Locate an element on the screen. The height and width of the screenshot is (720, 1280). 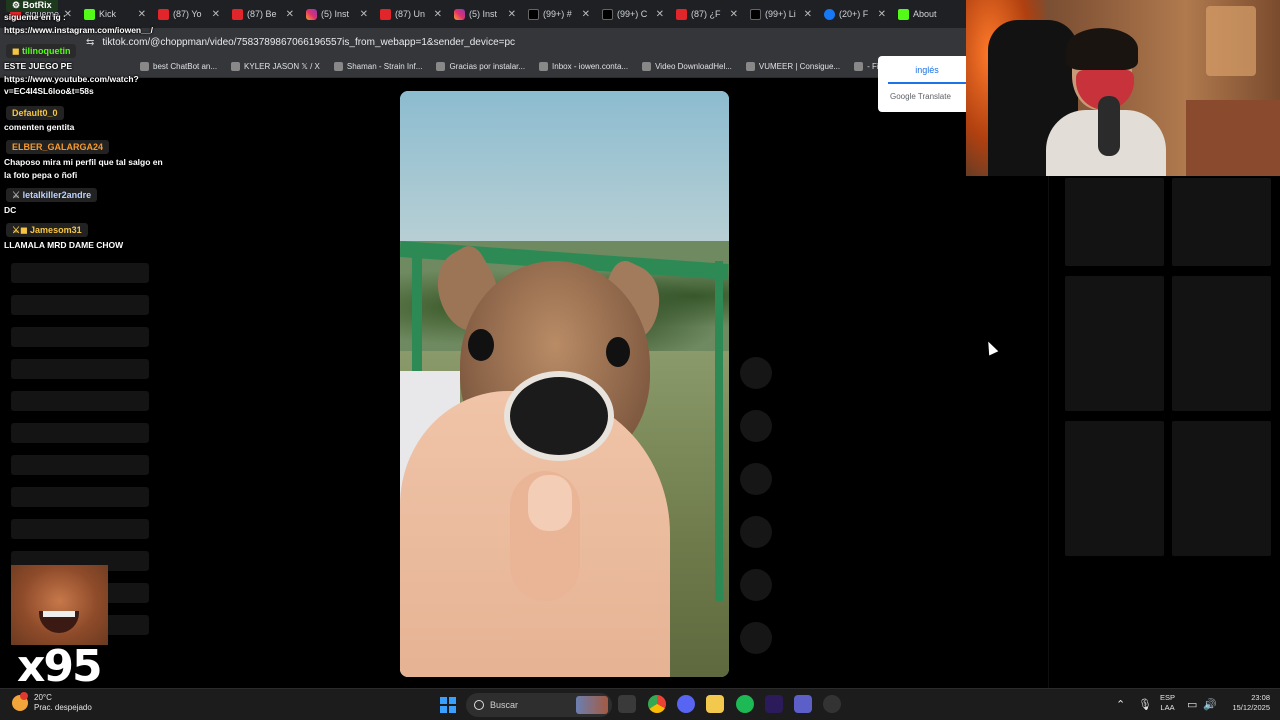
input-language: ESP LAA is located at coordinates (1167, 703).